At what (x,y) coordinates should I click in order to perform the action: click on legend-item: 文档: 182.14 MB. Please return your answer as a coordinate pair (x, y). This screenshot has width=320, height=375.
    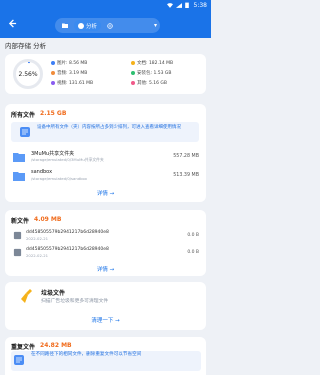
    Looking at the image, I should click on (152, 63).